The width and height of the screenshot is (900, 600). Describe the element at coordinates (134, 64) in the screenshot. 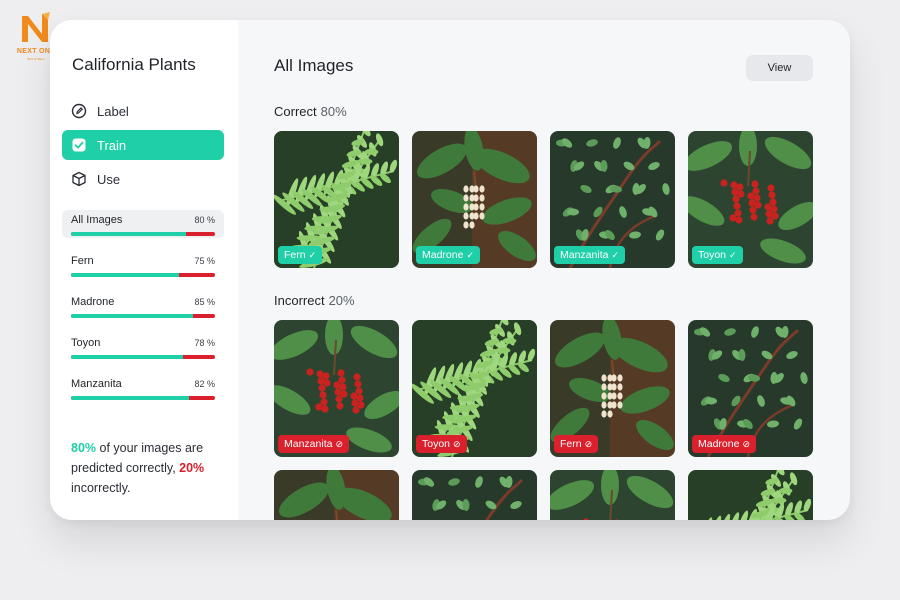

I see `app-title: California Plants` at that location.